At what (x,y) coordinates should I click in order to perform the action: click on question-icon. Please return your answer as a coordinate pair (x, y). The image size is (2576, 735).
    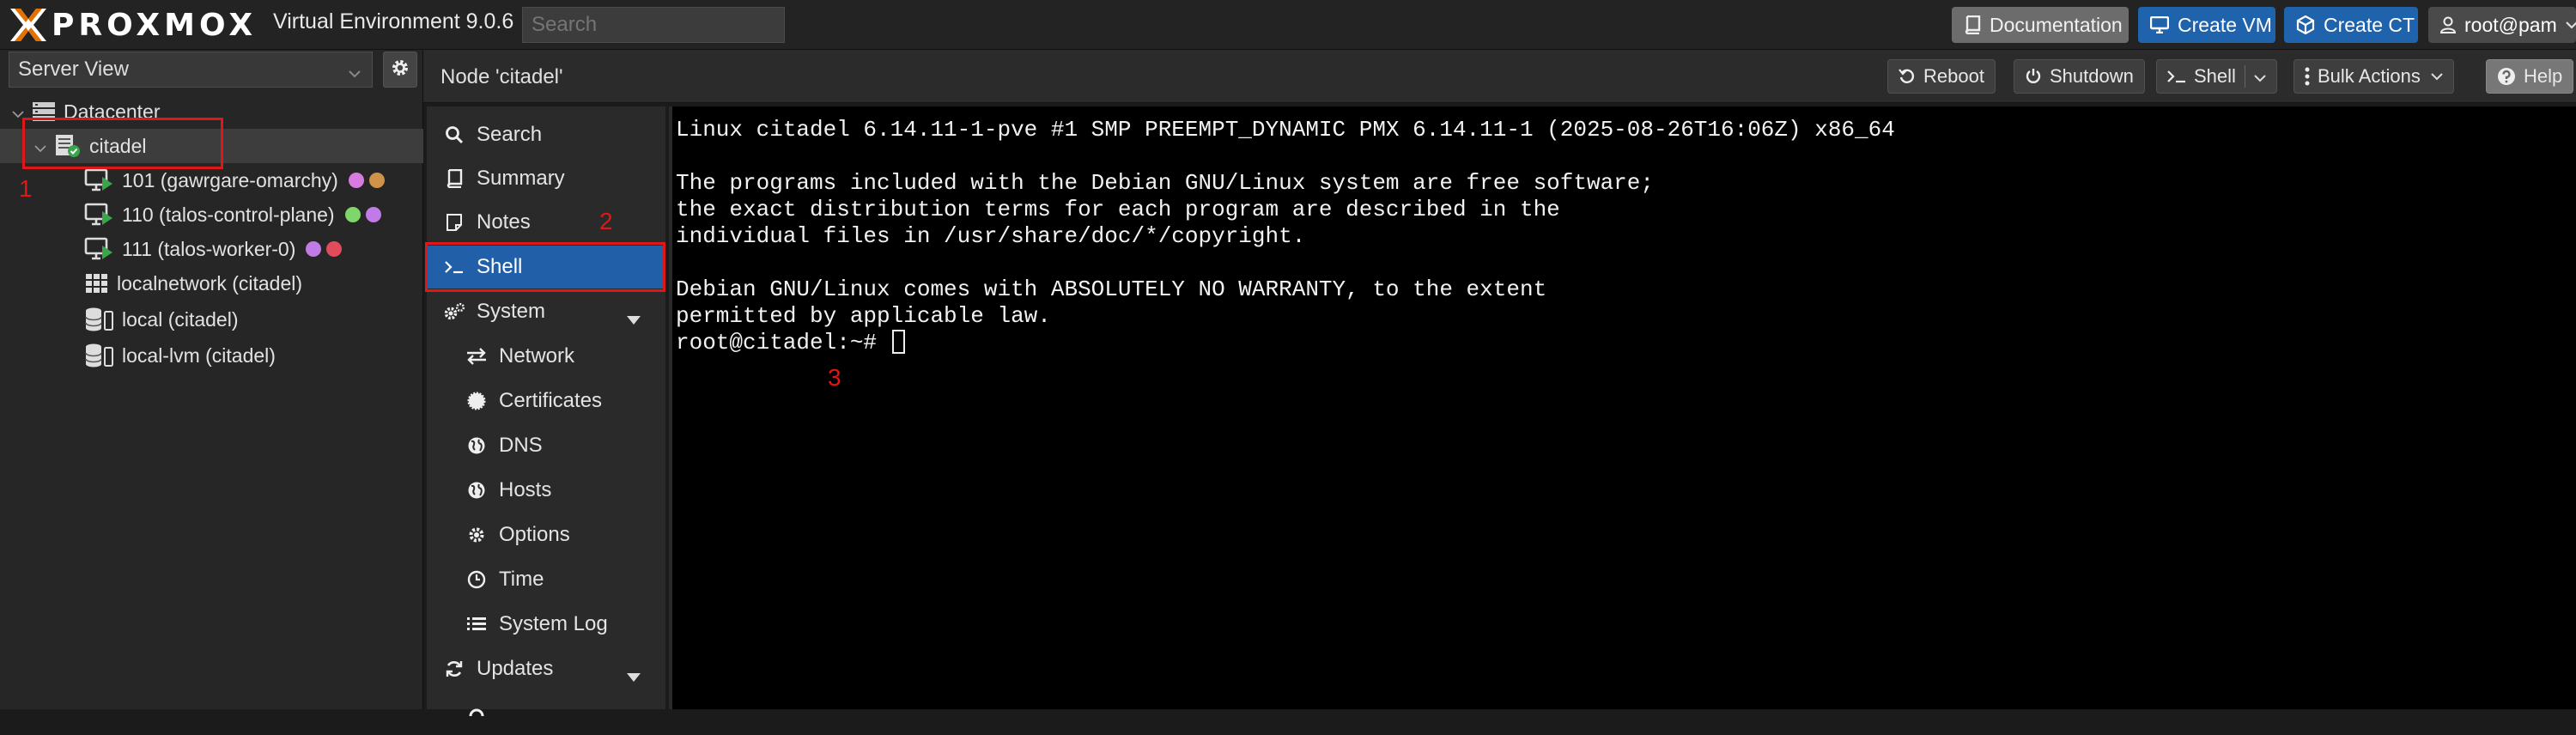
    Looking at the image, I should click on (2507, 76).